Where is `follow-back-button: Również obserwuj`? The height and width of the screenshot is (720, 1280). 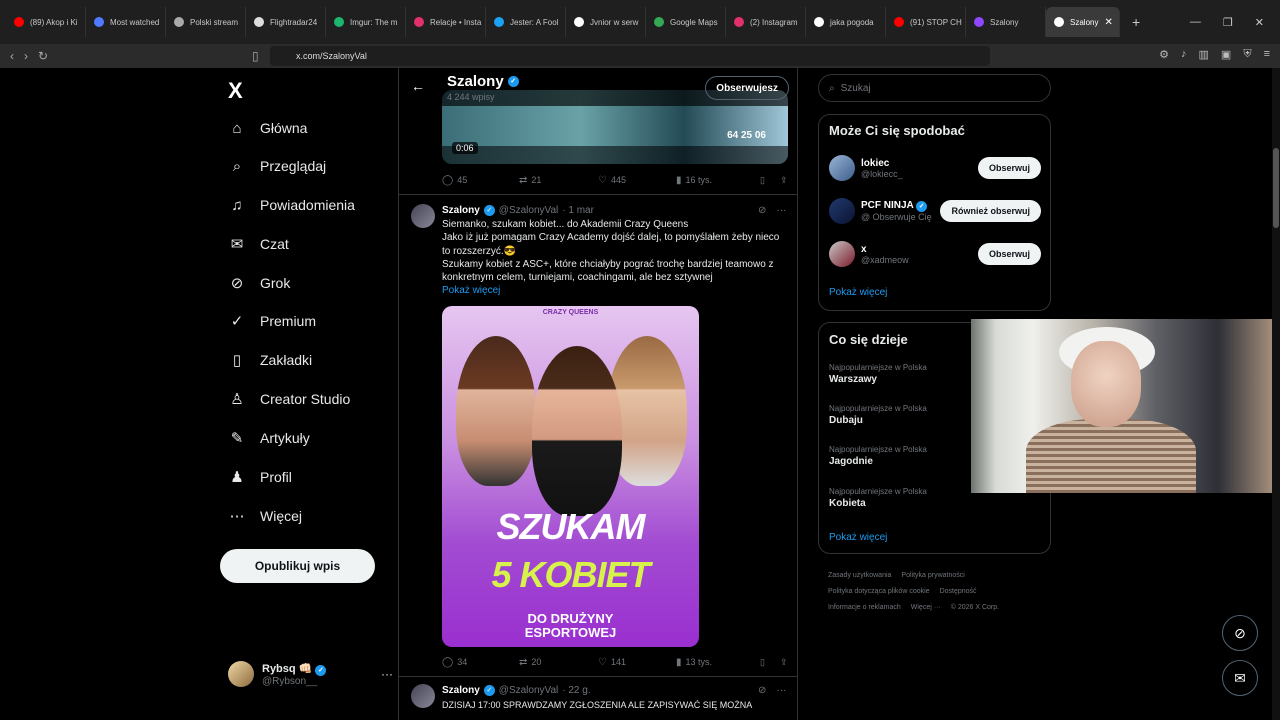 follow-back-button: Również obserwuj is located at coordinates (990, 211).